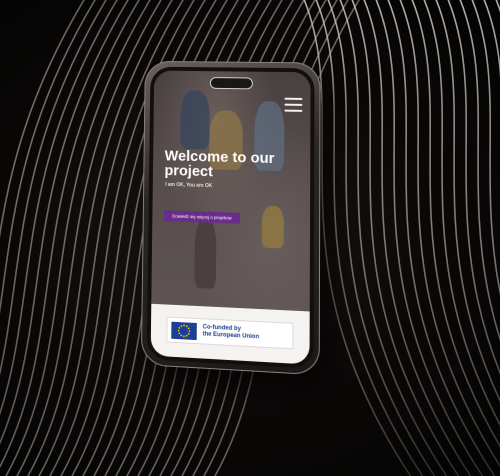 The image size is (500, 476). What do you see at coordinates (484, 238) in the screenshot?
I see `wave-line` at bounding box center [484, 238].